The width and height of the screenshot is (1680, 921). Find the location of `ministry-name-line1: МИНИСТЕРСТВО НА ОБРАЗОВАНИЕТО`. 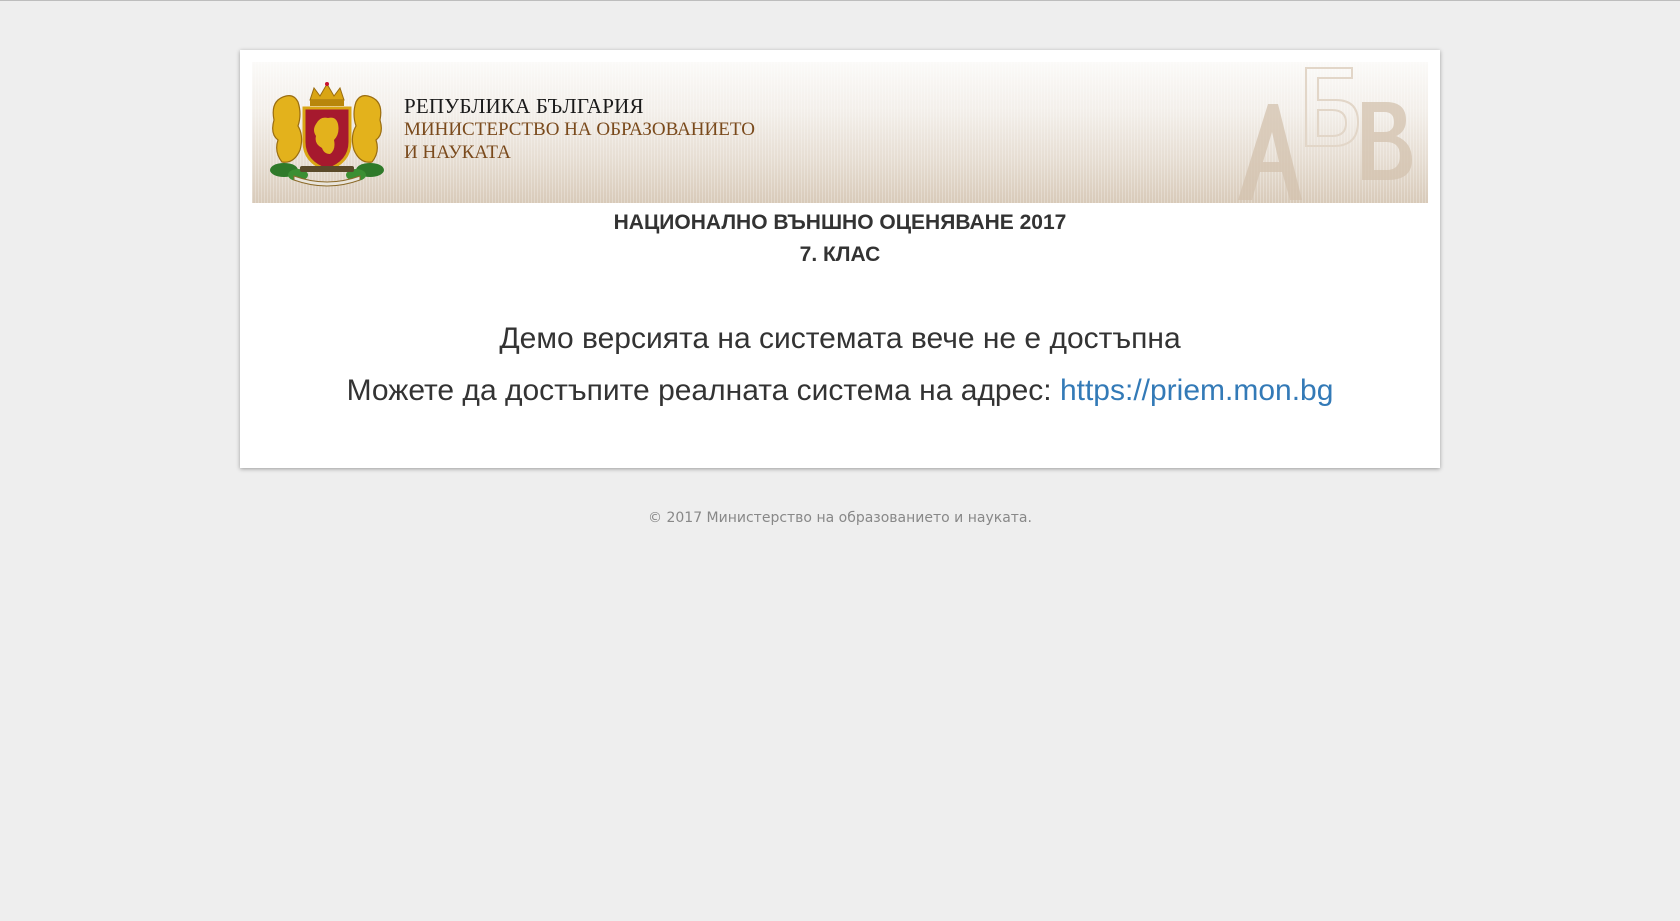

ministry-name-line1: МИНИСТЕРСТВО НА ОБРАЗОВАНИЕТО is located at coordinates (579, 129).